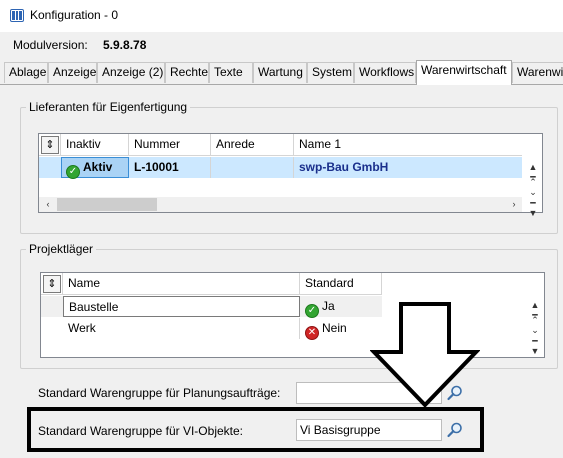  I want to click on cell-name: Werk, so click(181, 328).